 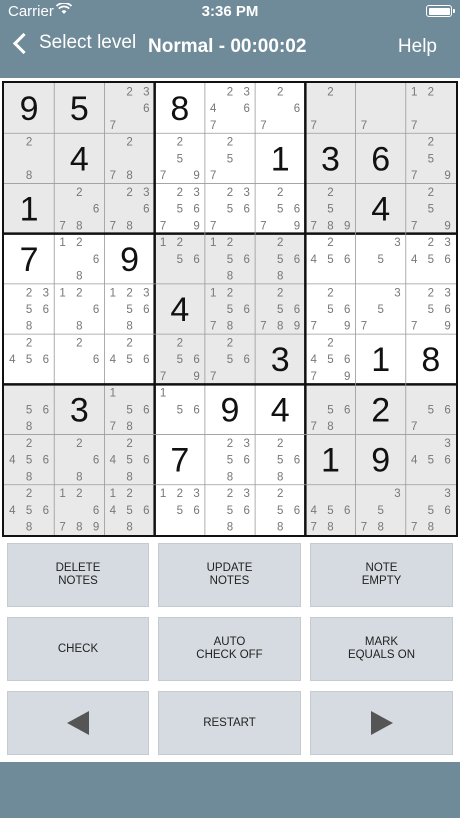 I want to click on cell-r4c7: 24 5 6, so click(x=330, y=258).